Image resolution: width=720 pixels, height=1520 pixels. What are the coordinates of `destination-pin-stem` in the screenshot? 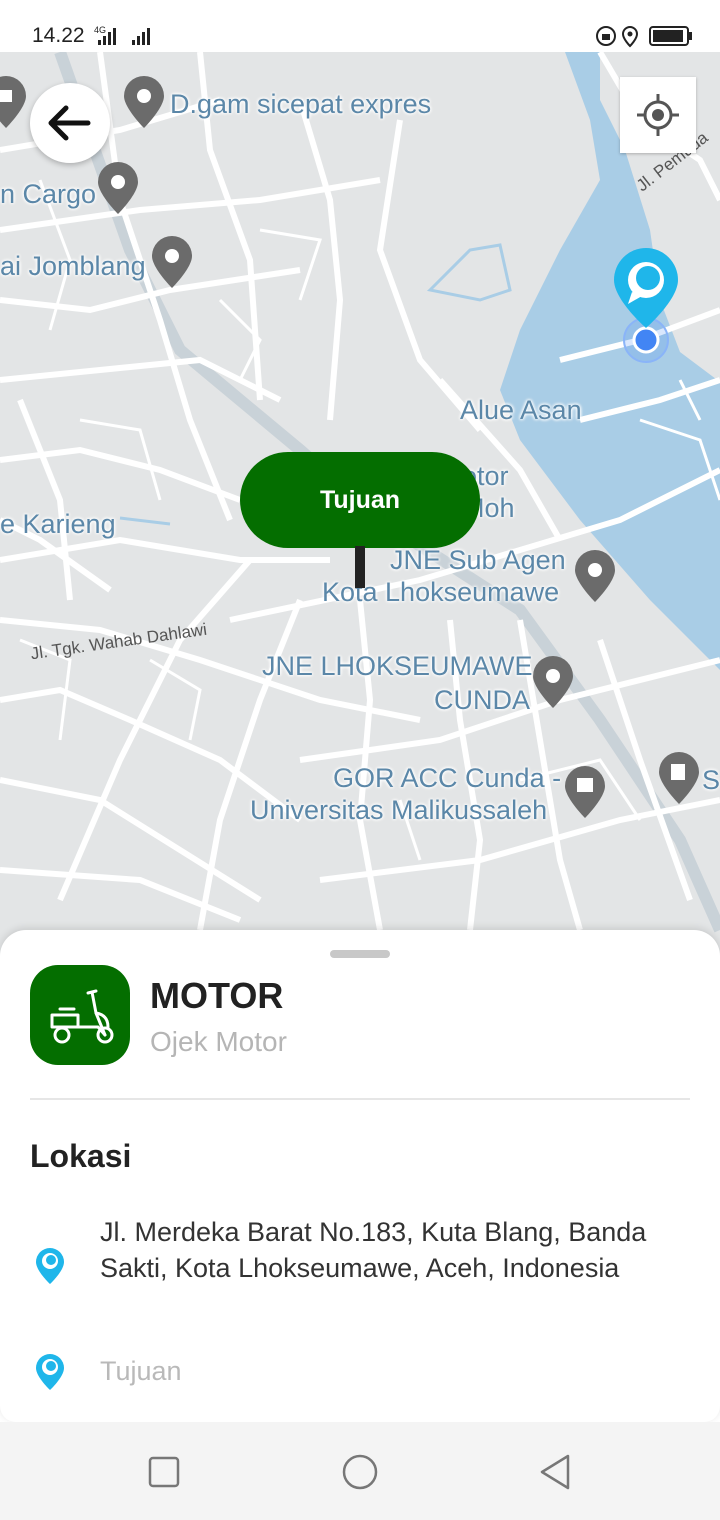 It's located at (360, 567).